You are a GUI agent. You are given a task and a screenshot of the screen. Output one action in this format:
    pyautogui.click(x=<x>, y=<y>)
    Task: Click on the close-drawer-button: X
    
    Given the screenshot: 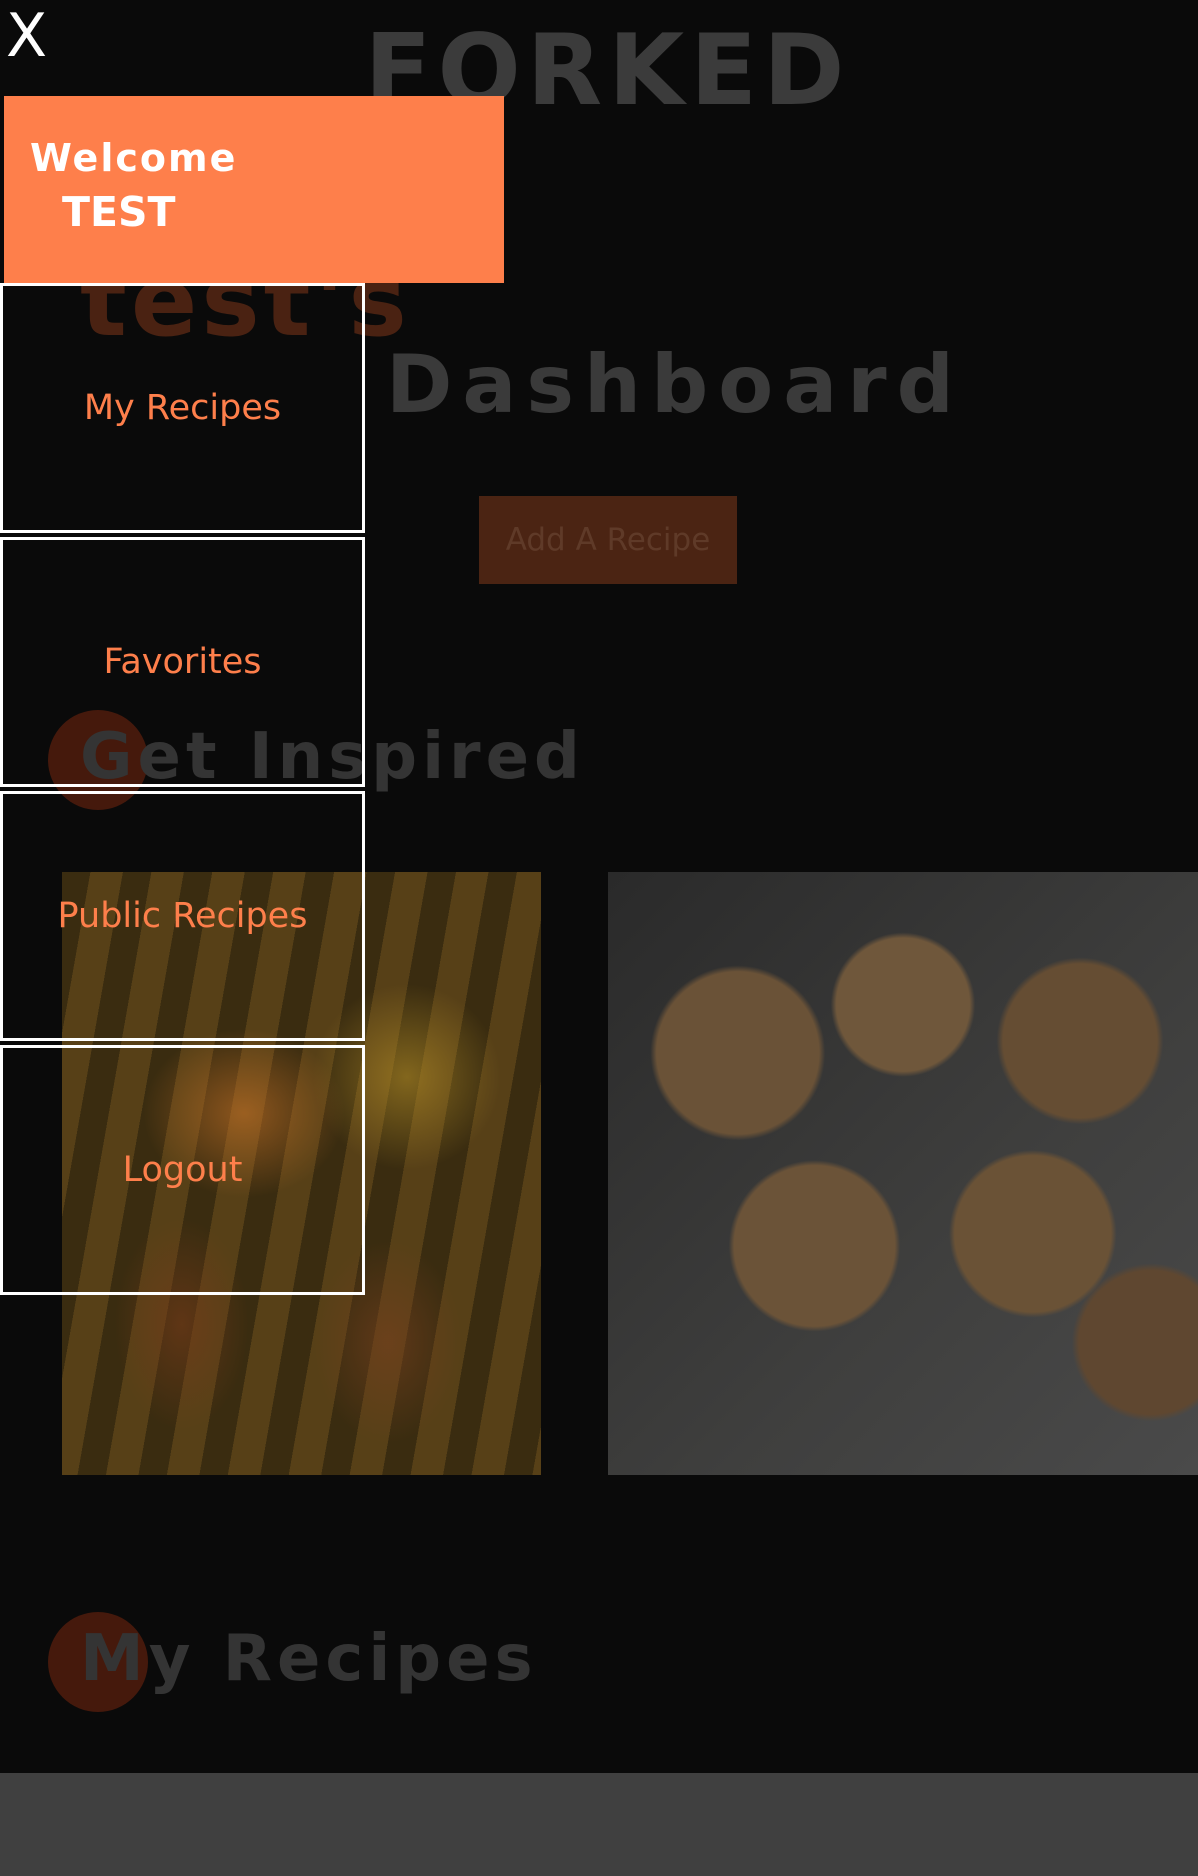 What is the action you would take?
    pyautogui.click(x=26, y=36)
    